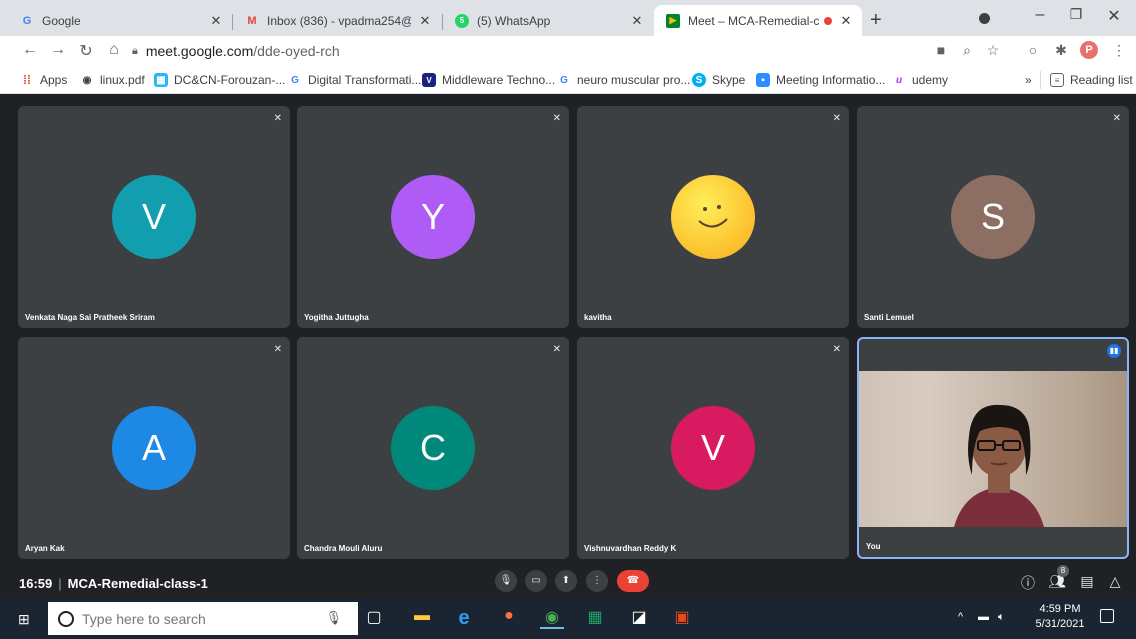 The height and width of the screenshot is (639, 1136). I want to click on chrome-icon: ◉, so click(552, 618).